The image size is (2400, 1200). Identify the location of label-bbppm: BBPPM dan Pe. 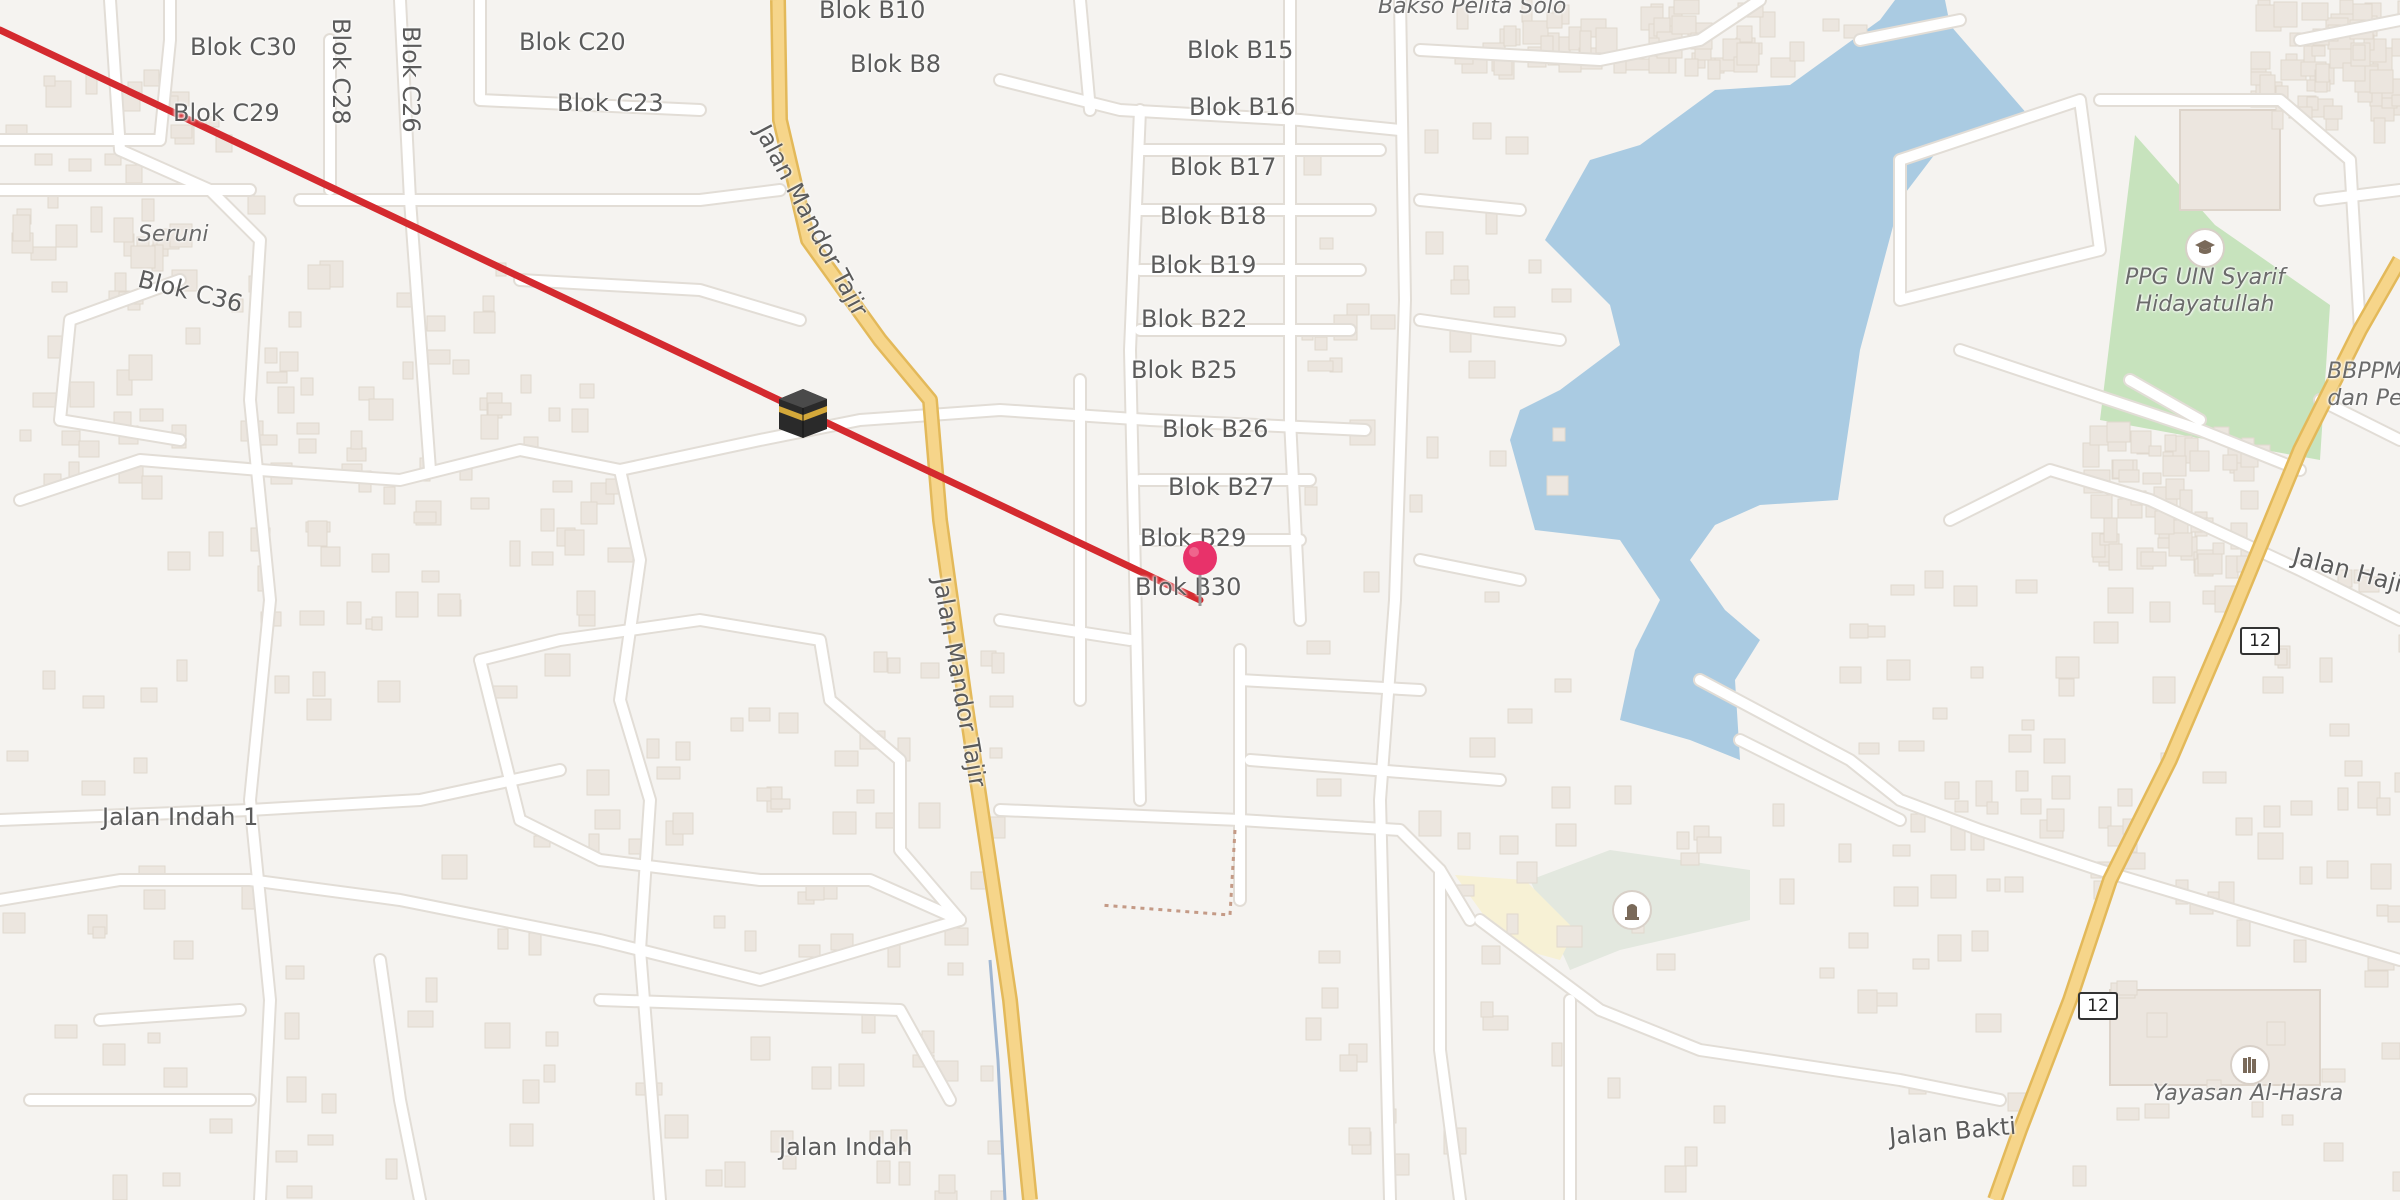
(2360, 385).